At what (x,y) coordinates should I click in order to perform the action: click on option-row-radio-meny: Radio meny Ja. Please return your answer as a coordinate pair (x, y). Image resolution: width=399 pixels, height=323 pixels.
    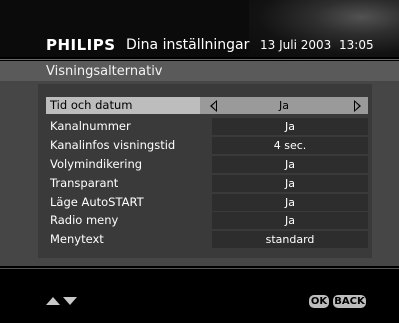
    Looking at the image, I should click on (207, 220).